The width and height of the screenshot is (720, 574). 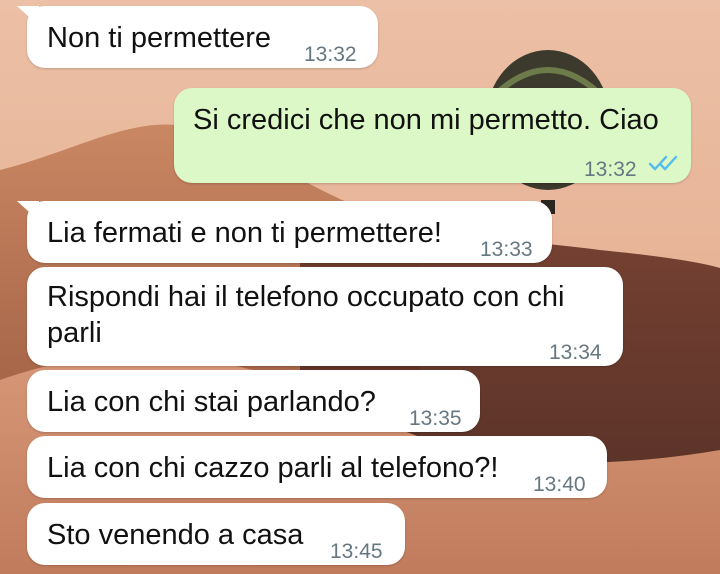 What do you see at coordinates (575, 352) in the screenshot?
I see `message-timestamp: 13:34` at bounding box center [575, 352].